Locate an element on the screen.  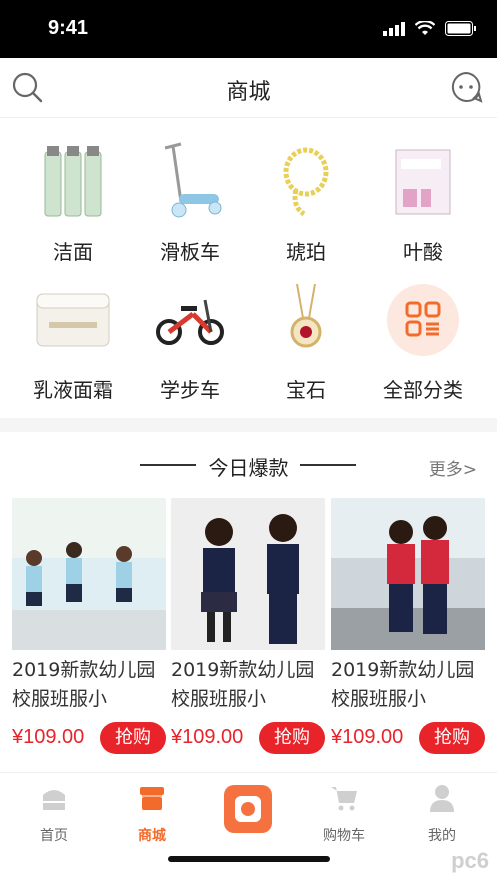
status-bar: 9:41 is located at coordinates (248, 29).